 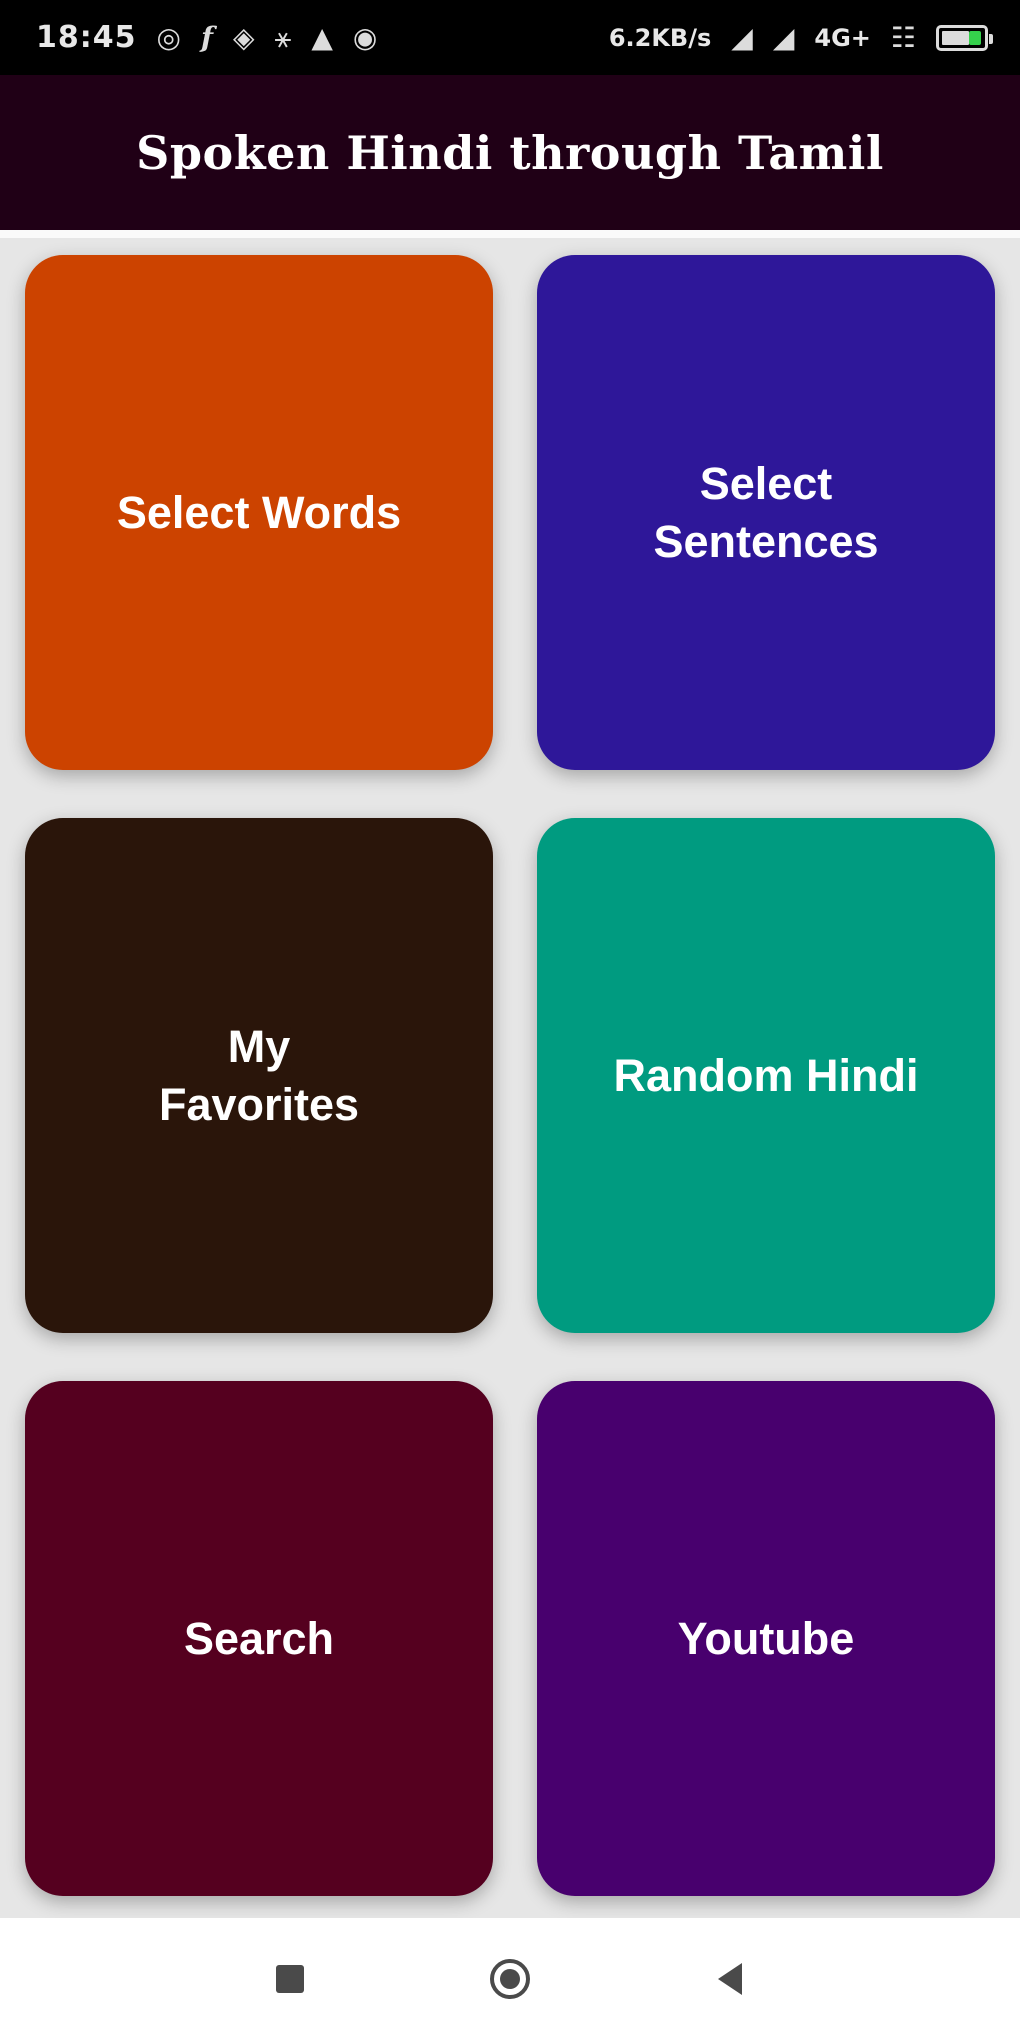 I want to click on status-left: 18:45 ◎ f ◈ ⚹ ▲ ◉, so click(x=206, y=37).